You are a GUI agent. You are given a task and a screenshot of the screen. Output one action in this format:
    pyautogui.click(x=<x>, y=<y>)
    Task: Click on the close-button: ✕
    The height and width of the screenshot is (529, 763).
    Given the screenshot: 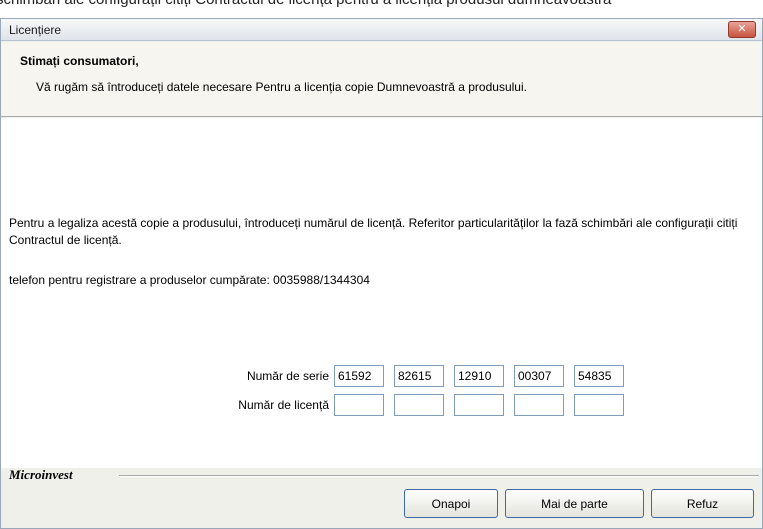 What is the action you would take?
    pyautogui.click(x=742, y=29)
    